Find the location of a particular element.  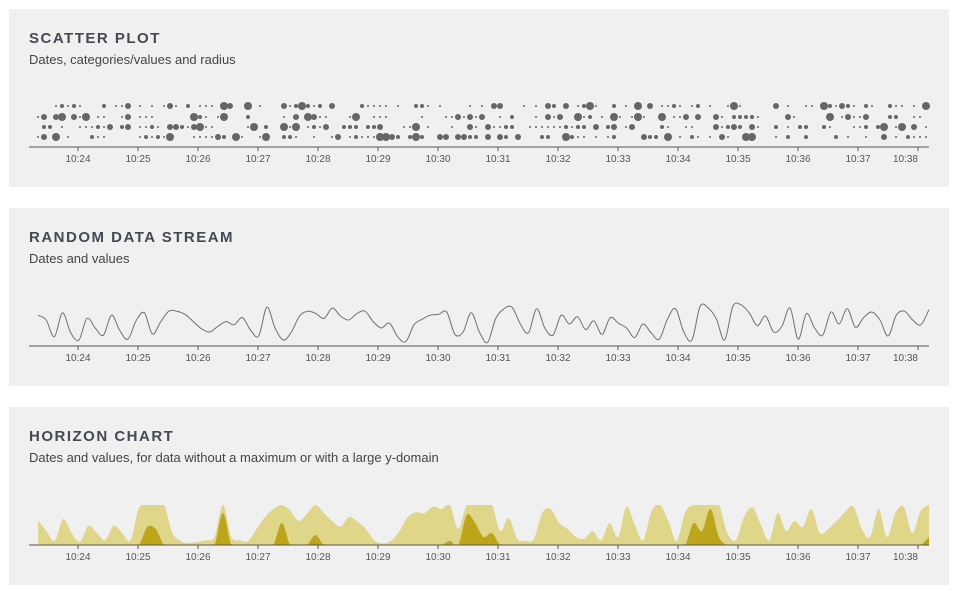

x-tick-label: 10:37 is located at coordinates (857, 159).